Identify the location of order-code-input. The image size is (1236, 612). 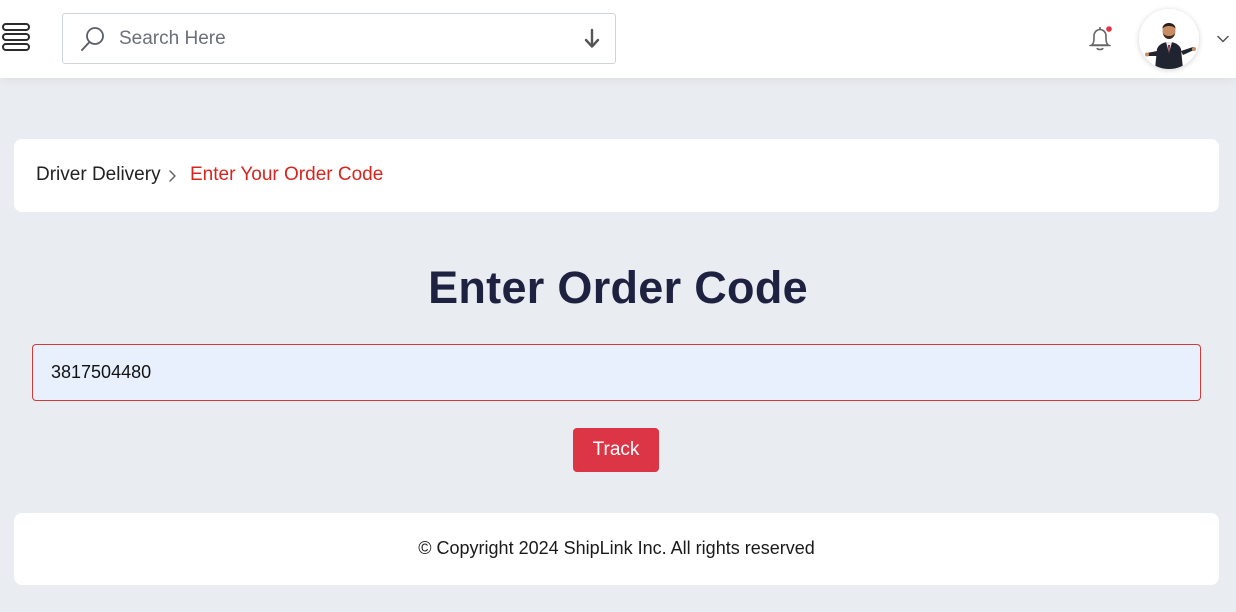
(616, 372).